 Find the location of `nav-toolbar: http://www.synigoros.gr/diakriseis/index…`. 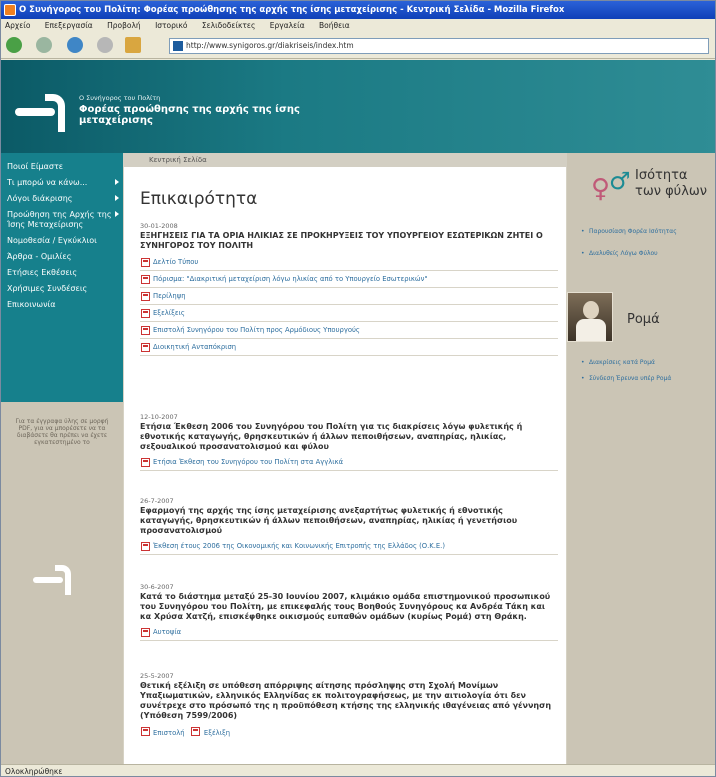

nav-toolbar: http://www.synigoros.gr/diakriseis/index… is located at coordinates (358, 46).